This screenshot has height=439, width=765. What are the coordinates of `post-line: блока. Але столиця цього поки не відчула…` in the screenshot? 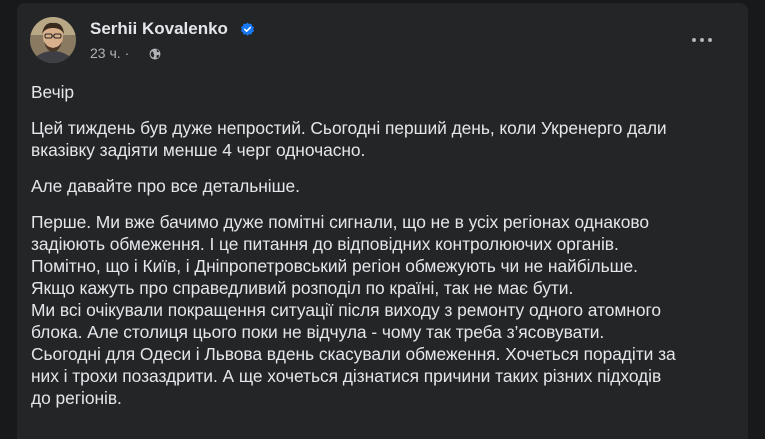 It's located at (318, 332).